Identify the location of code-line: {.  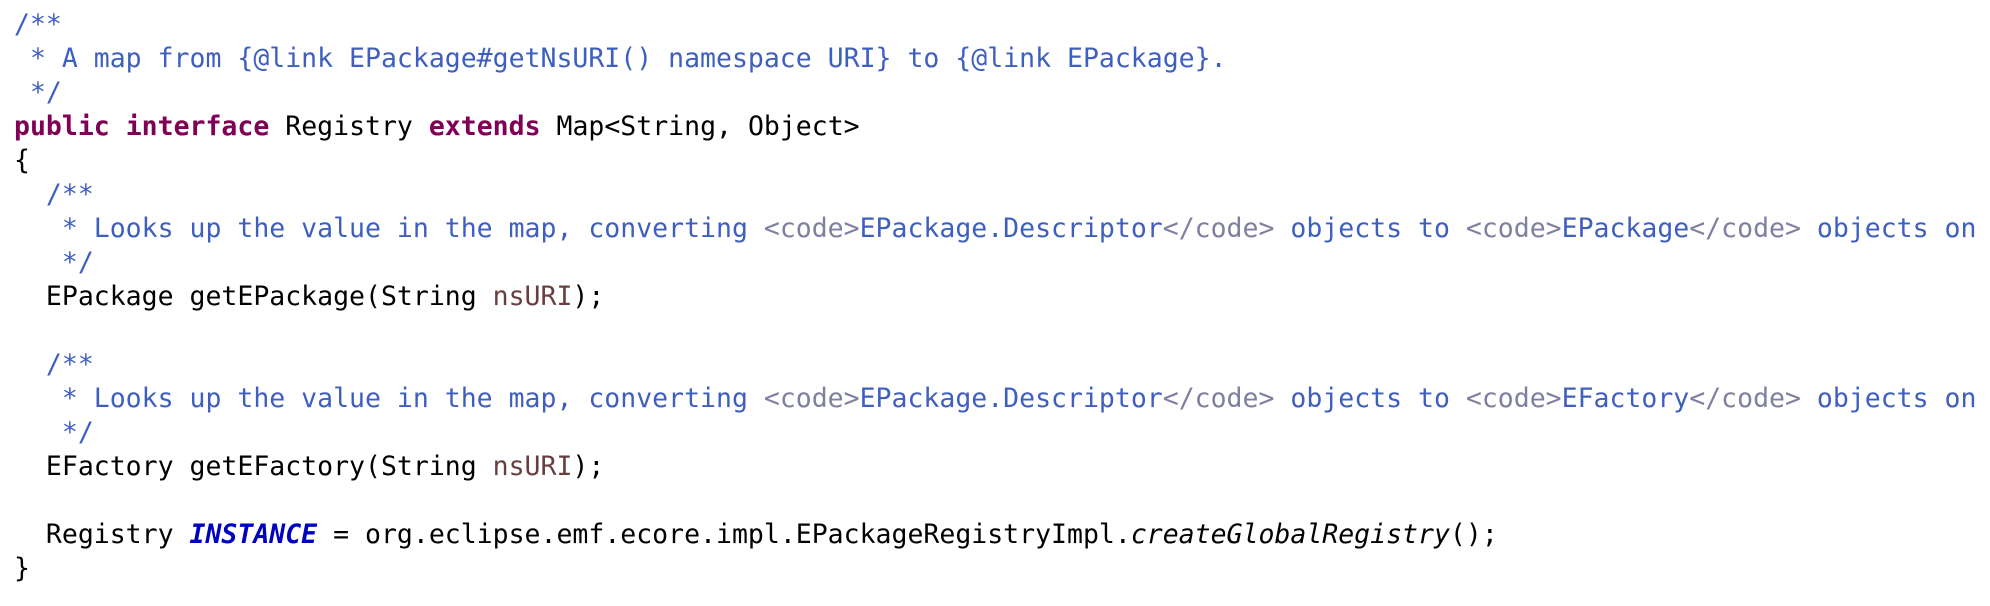
(997, 161).